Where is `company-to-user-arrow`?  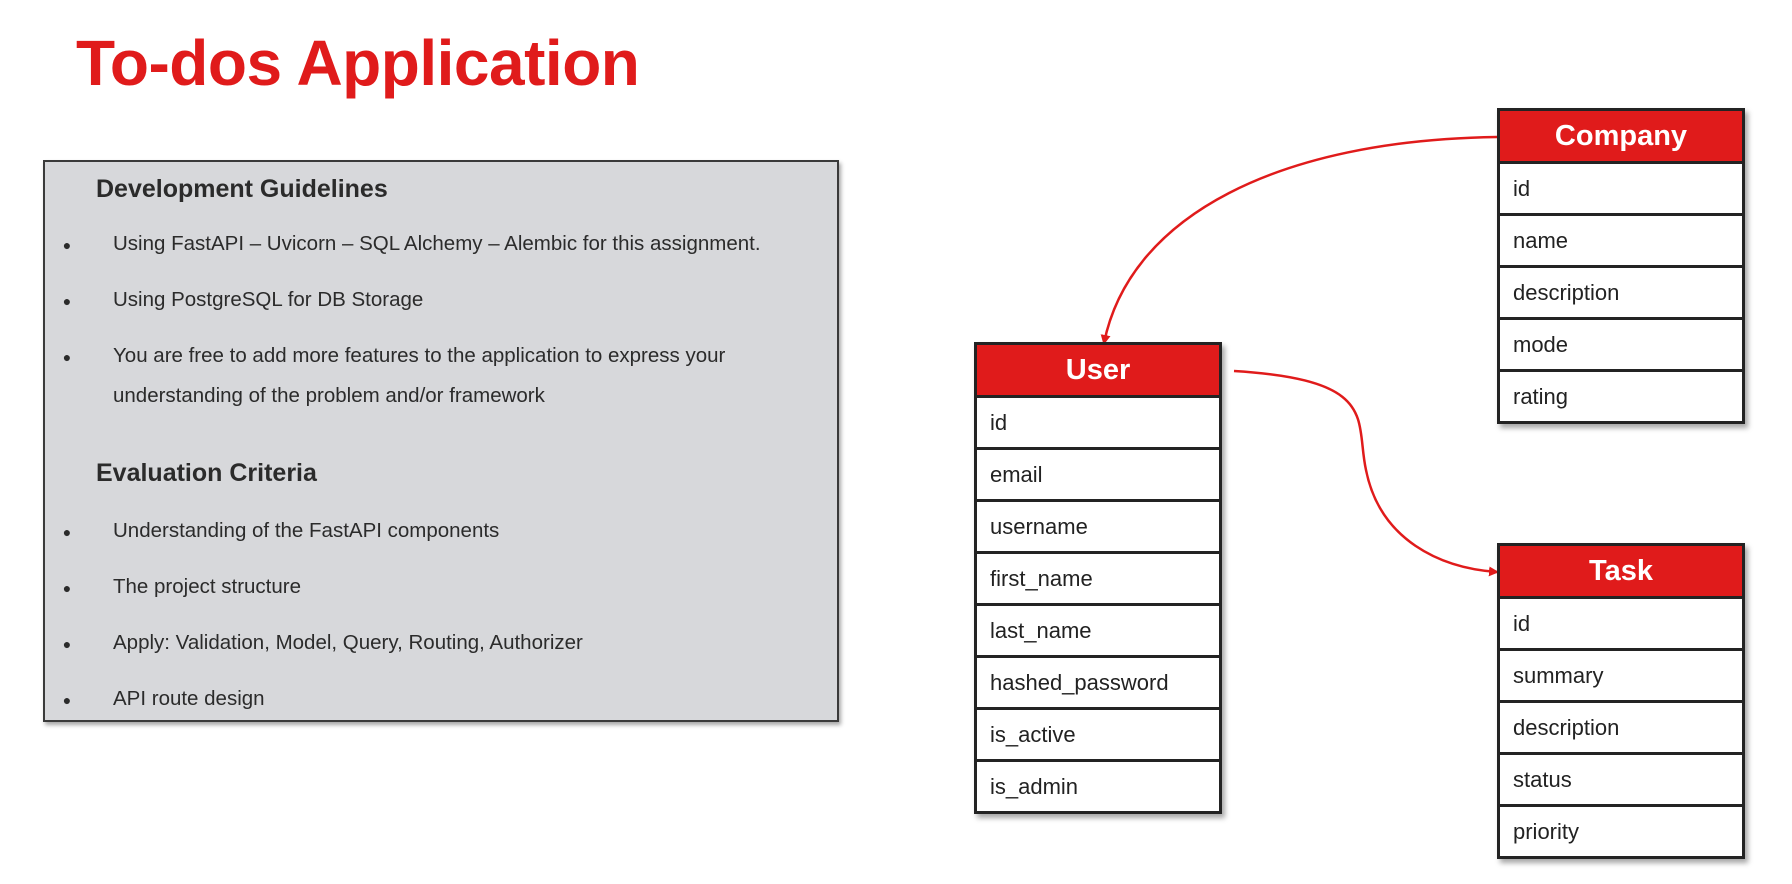
company-to-user-arrow is located at coordinates (1299, 240).